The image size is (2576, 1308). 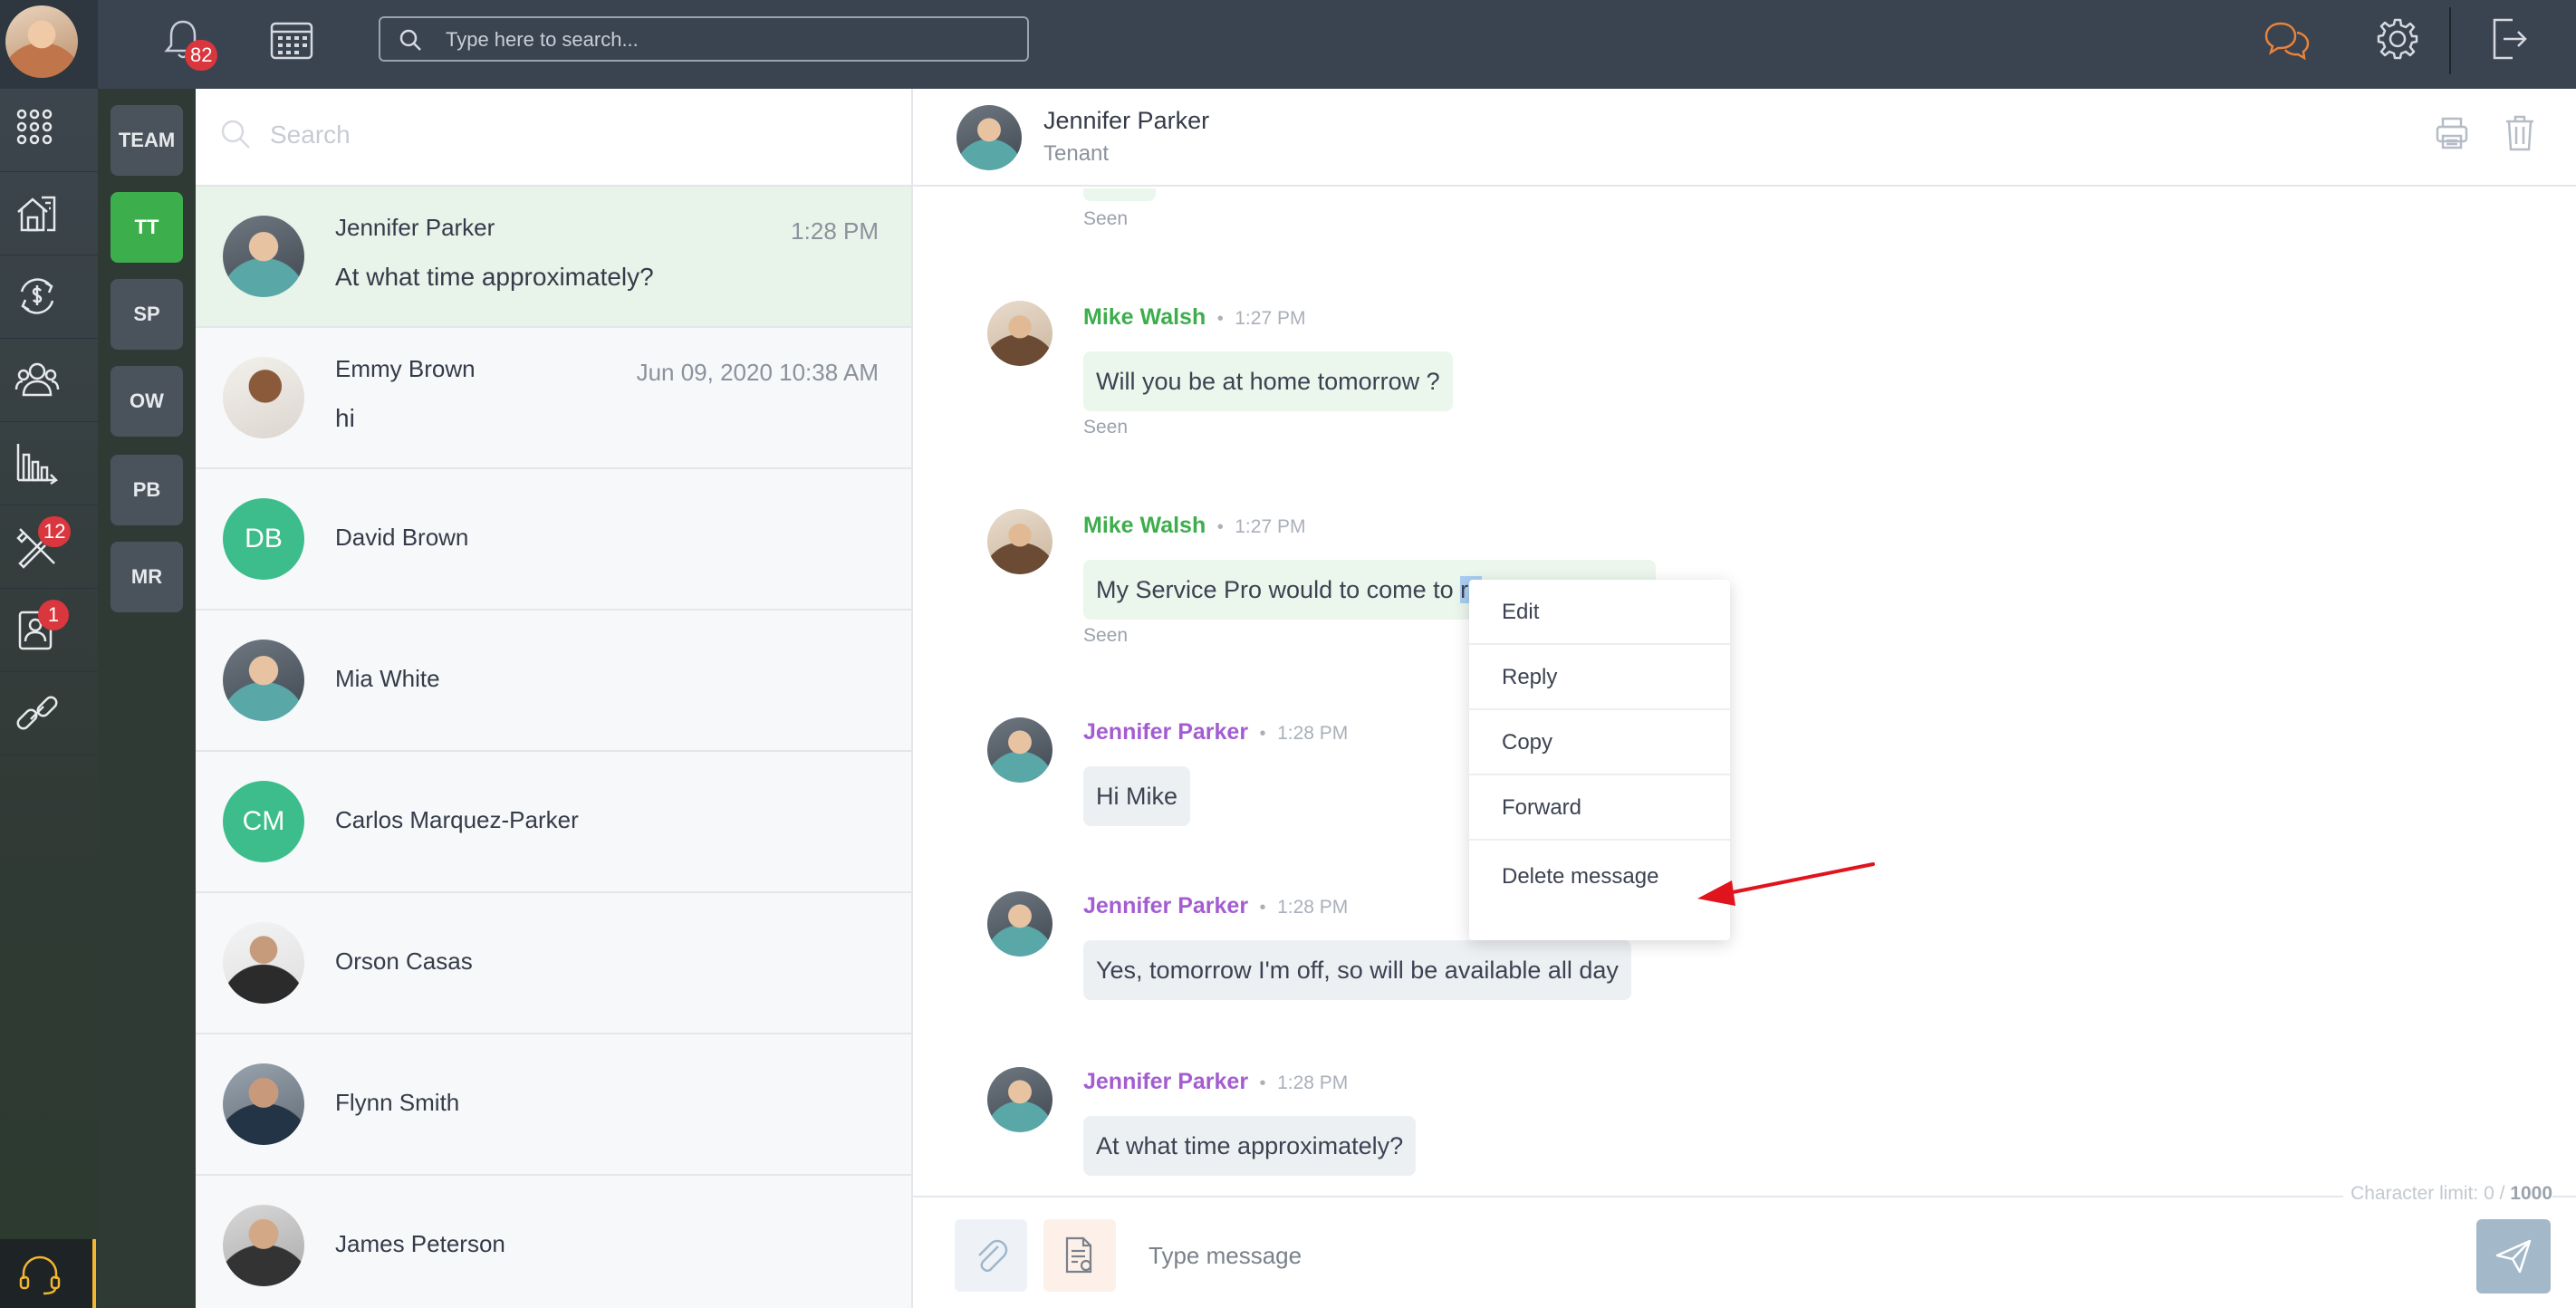 What do you see at coordinates (410, 40) in the screenshot?
I see `search-icon` at bounding box center [410, 40].